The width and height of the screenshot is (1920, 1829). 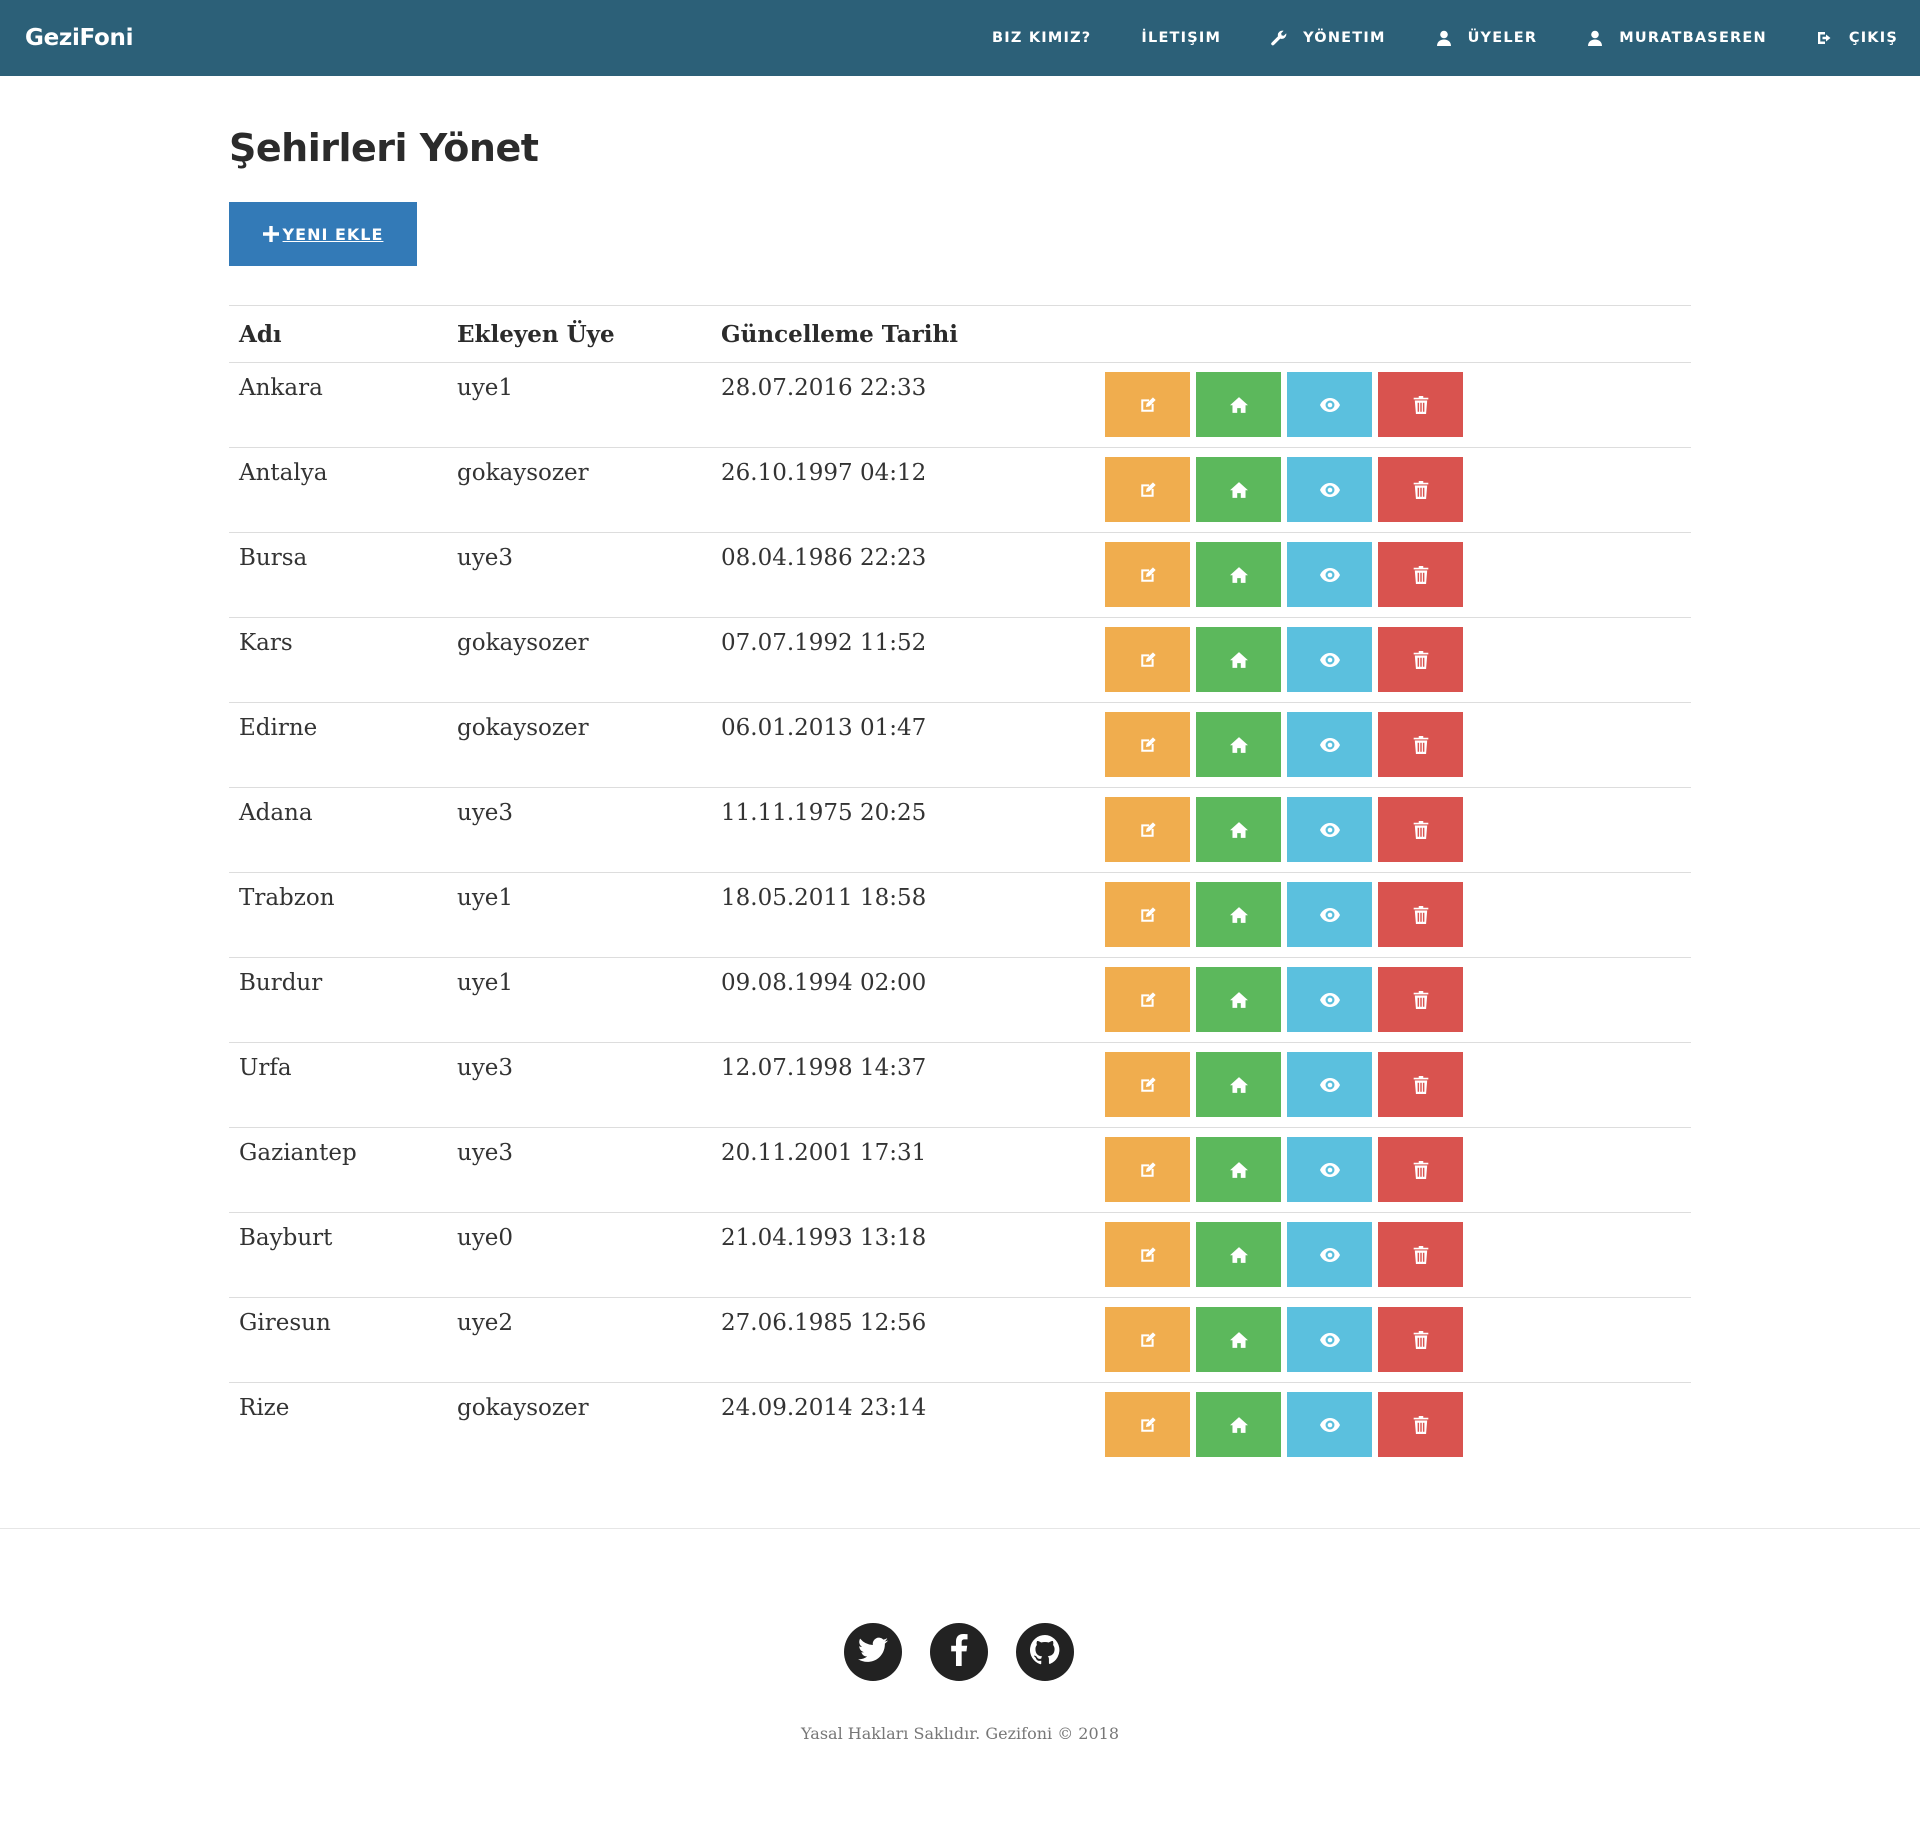 I want to click on user-icon, so click(x=1444, y=38).